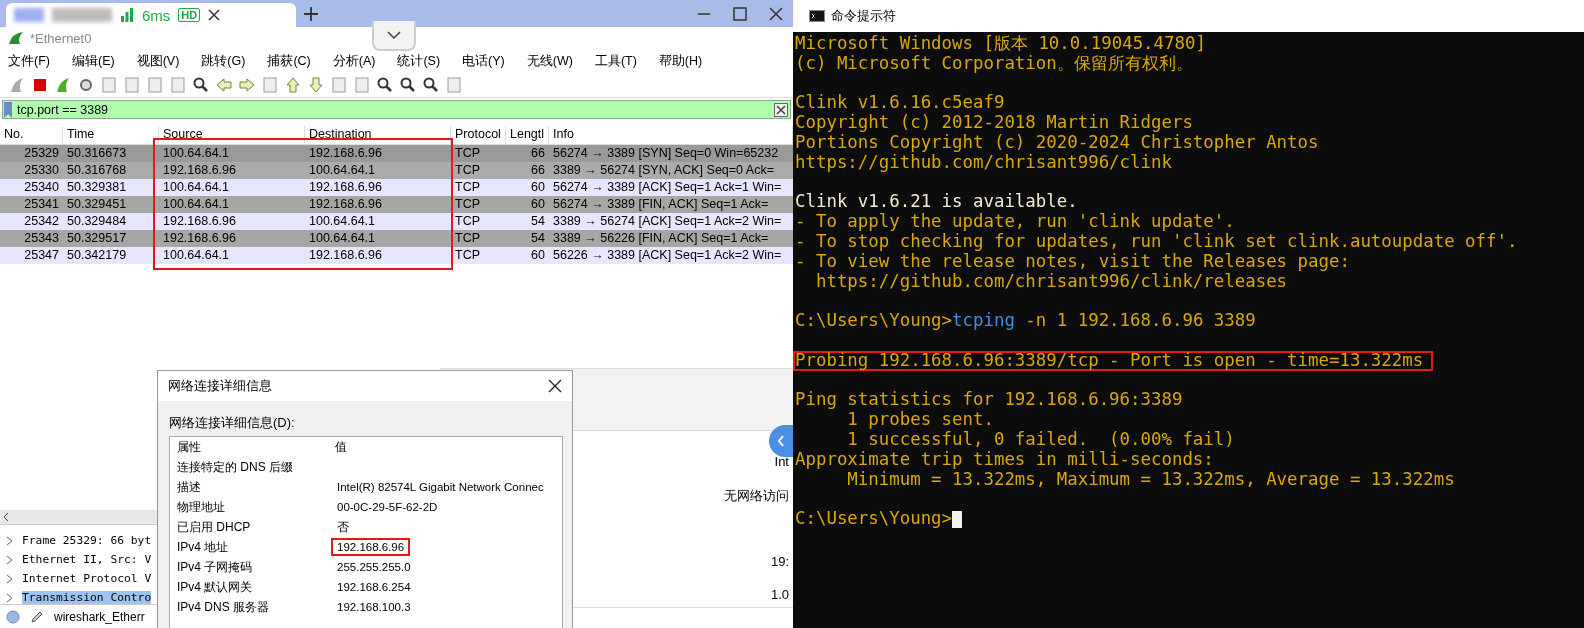  I want to click on search-icon, so click(201, 85).